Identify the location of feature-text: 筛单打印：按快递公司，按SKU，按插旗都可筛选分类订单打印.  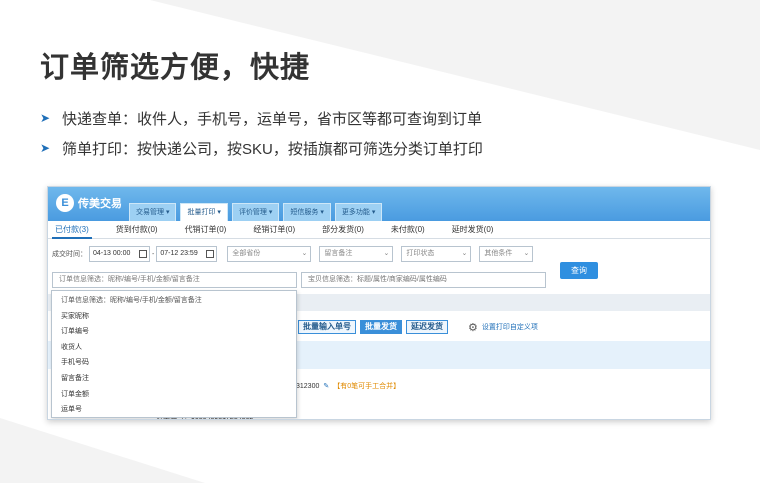
(272, 149).